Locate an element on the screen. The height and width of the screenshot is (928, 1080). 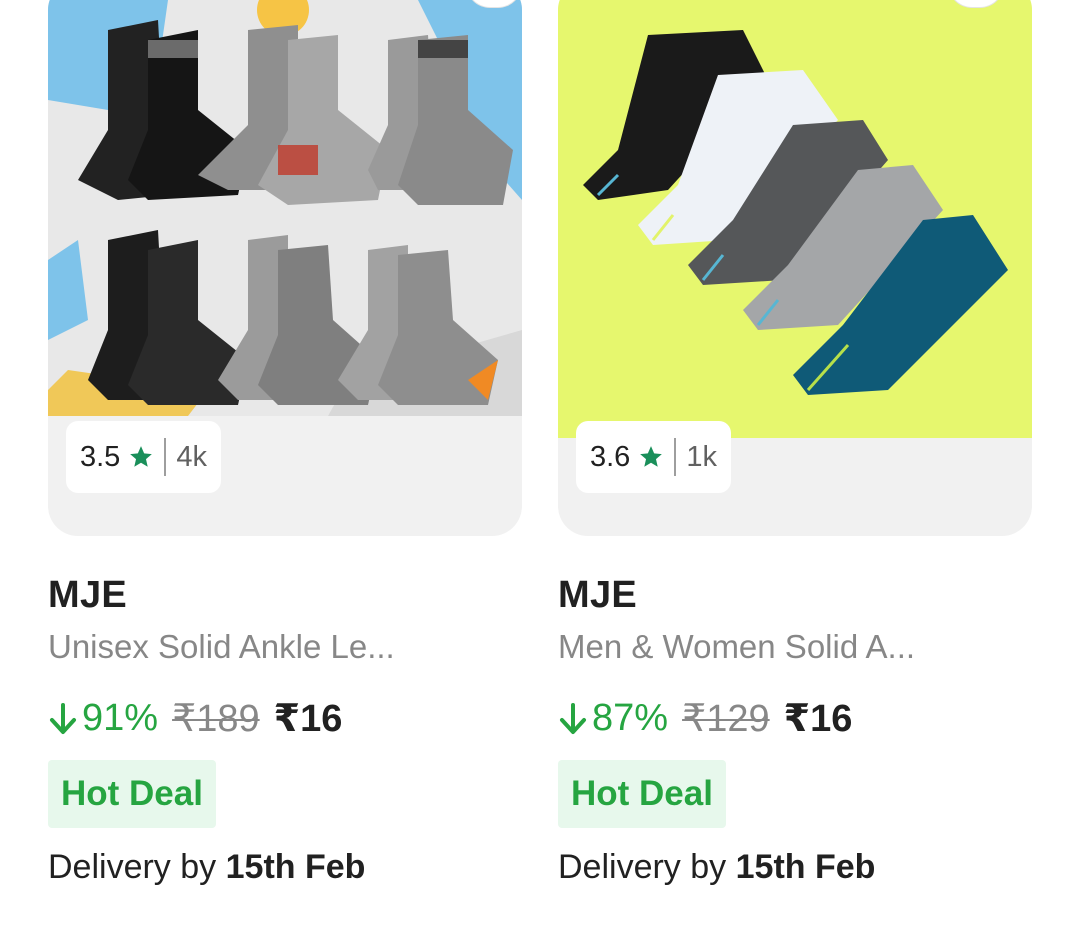
mrp-price: ₹129 is located at coordinates (726, 719).